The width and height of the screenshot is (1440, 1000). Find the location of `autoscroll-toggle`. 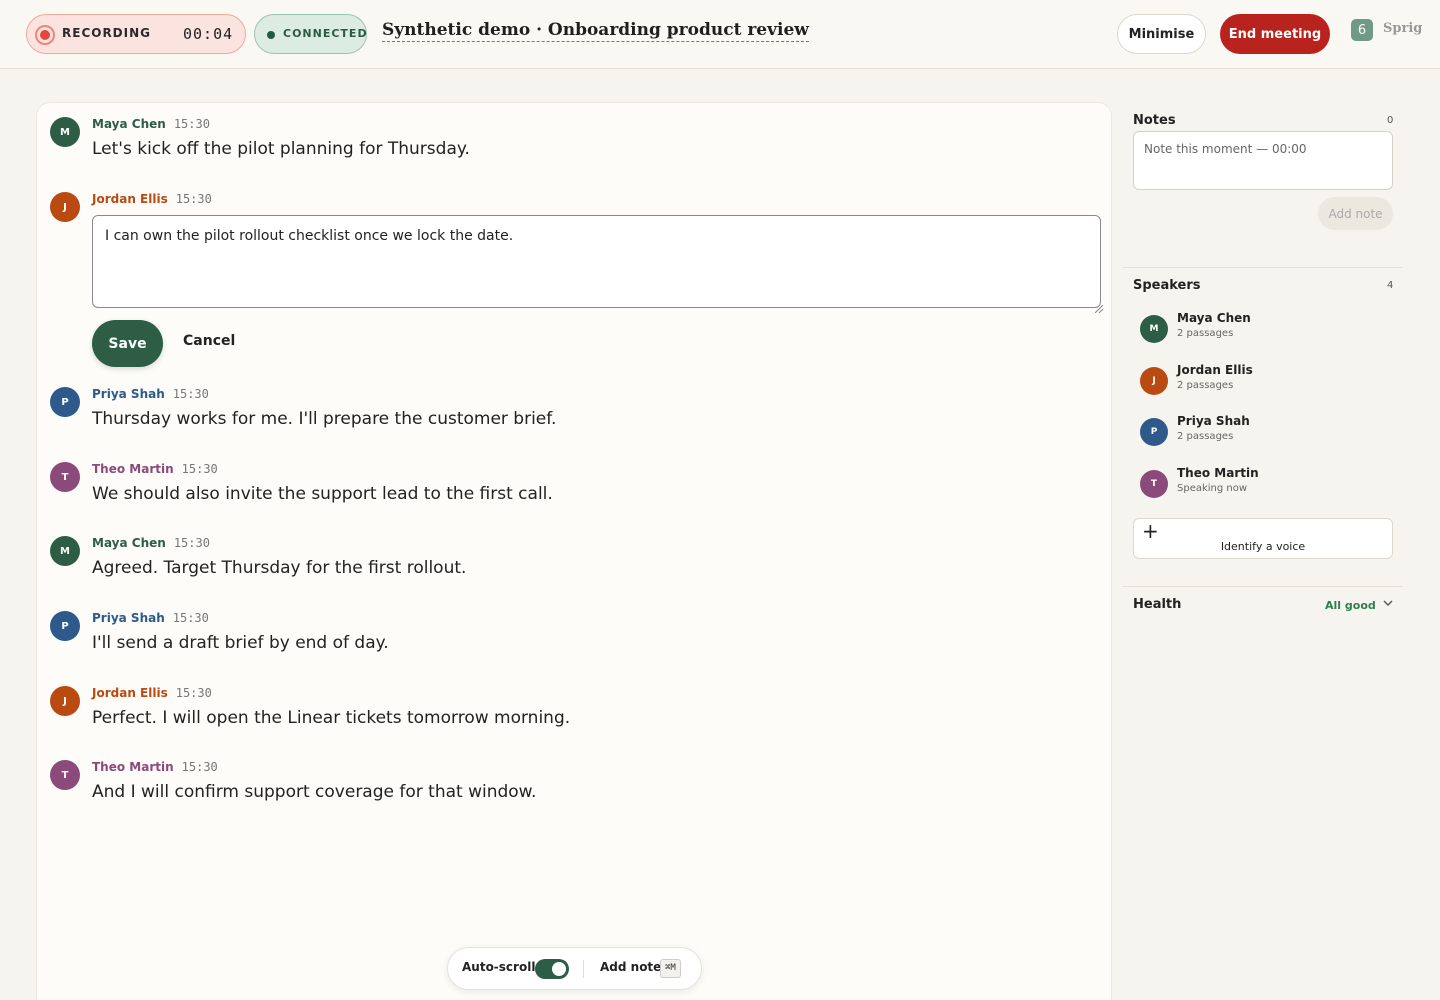

autoscroll-toggle is located at coordinates (552, 969).